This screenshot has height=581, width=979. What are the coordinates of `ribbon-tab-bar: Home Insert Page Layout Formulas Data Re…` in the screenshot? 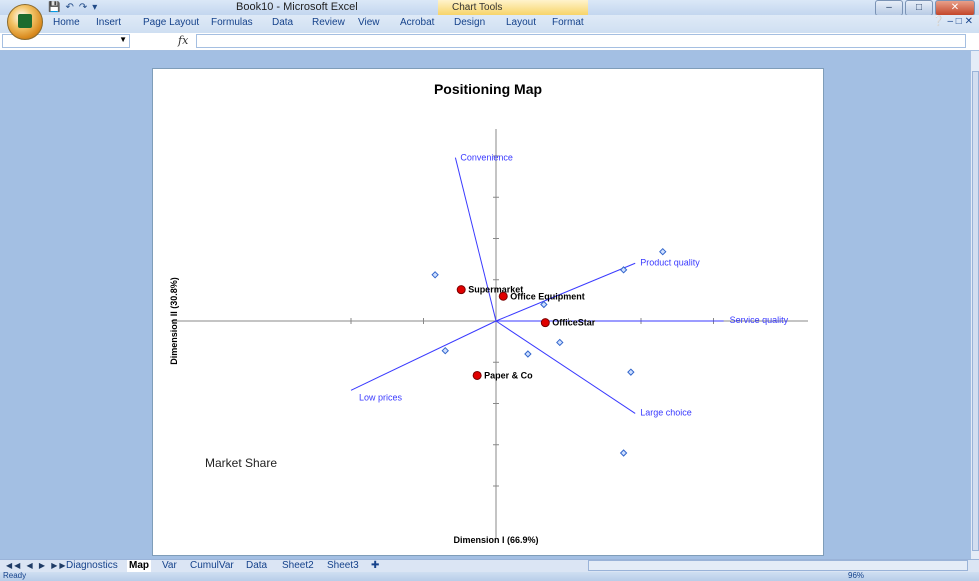 It's located at (489, 24).